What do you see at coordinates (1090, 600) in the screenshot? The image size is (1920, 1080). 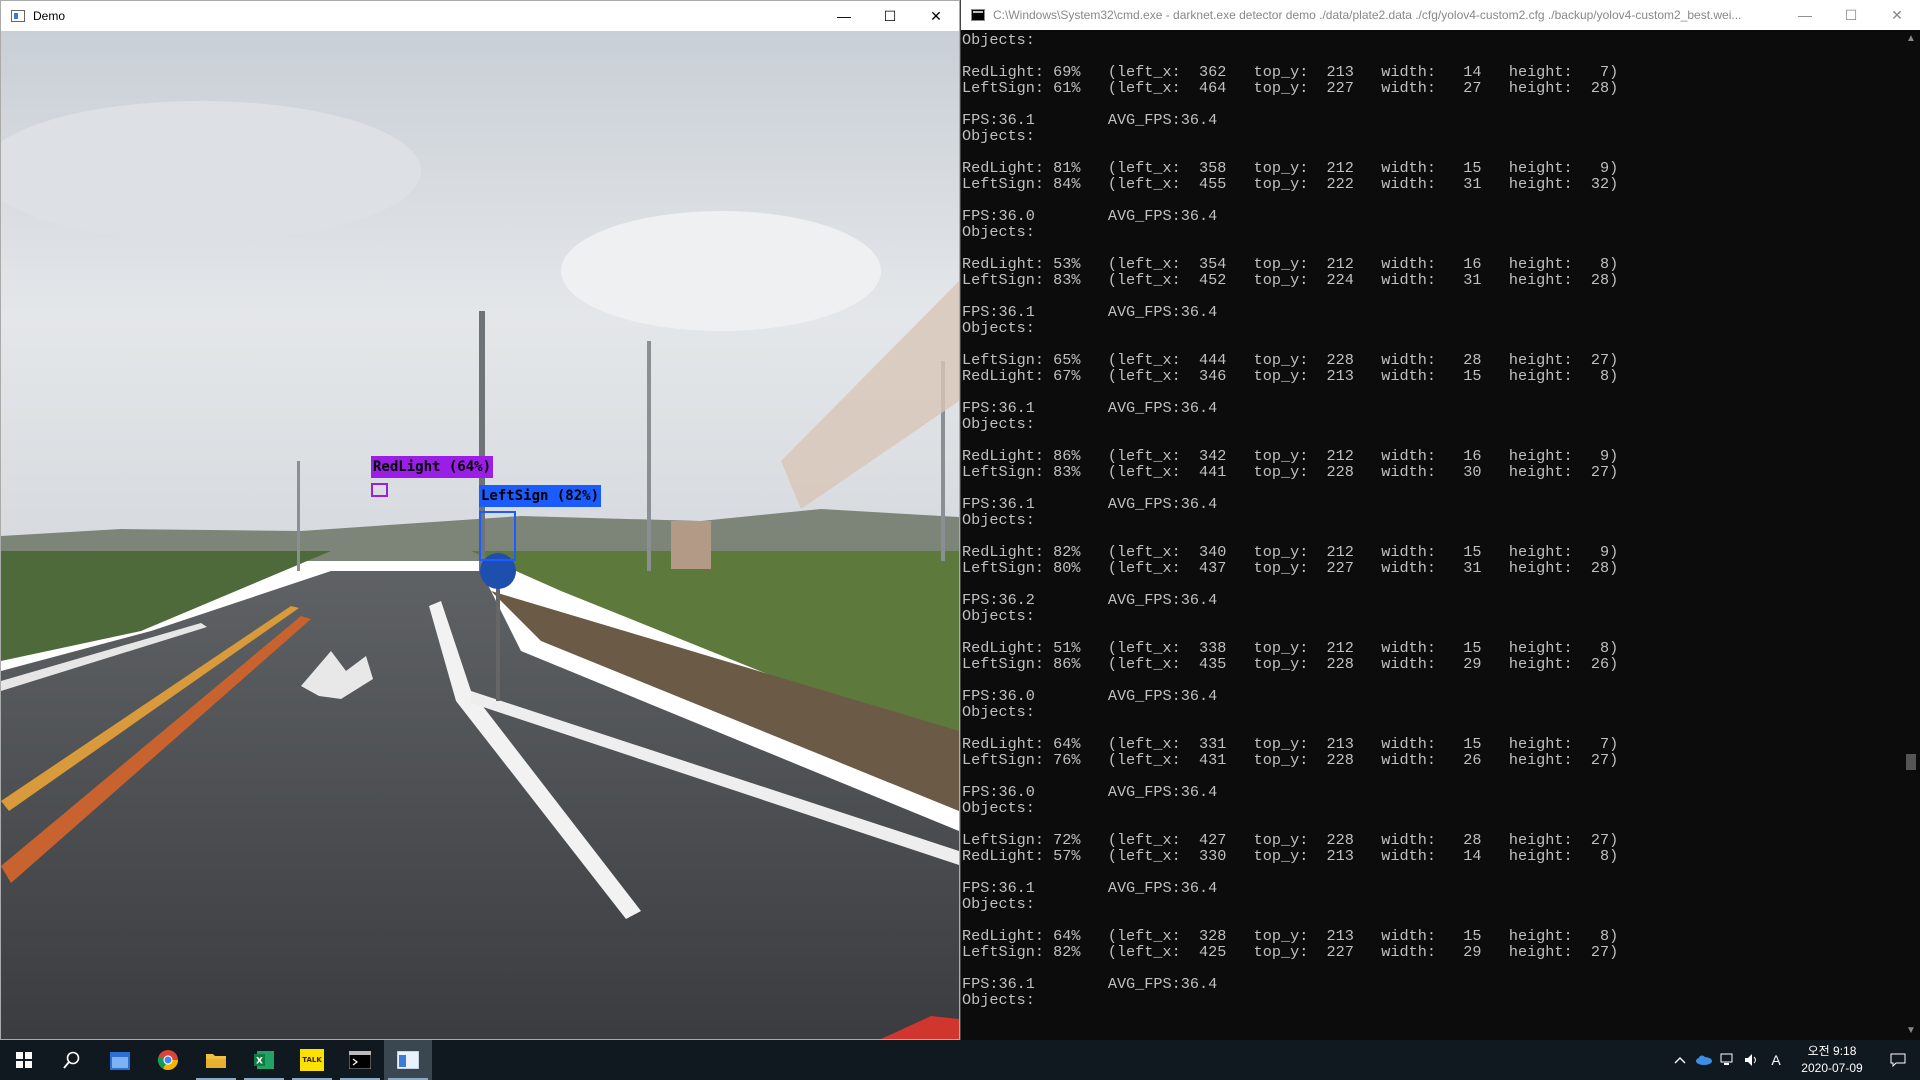 I see `console-line: FPS:36.2 AVG_FPS:36.4` at bounding box center [1090, 600].